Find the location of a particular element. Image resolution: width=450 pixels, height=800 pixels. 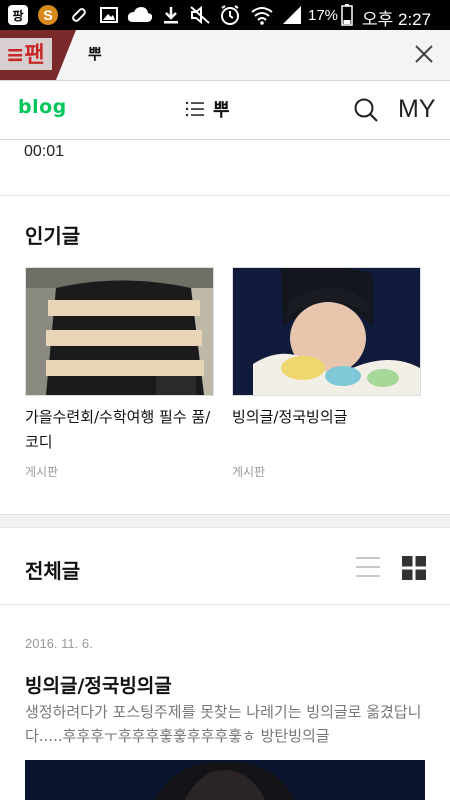

svg-text: ≡팬 is located at coordinates (25, 55).